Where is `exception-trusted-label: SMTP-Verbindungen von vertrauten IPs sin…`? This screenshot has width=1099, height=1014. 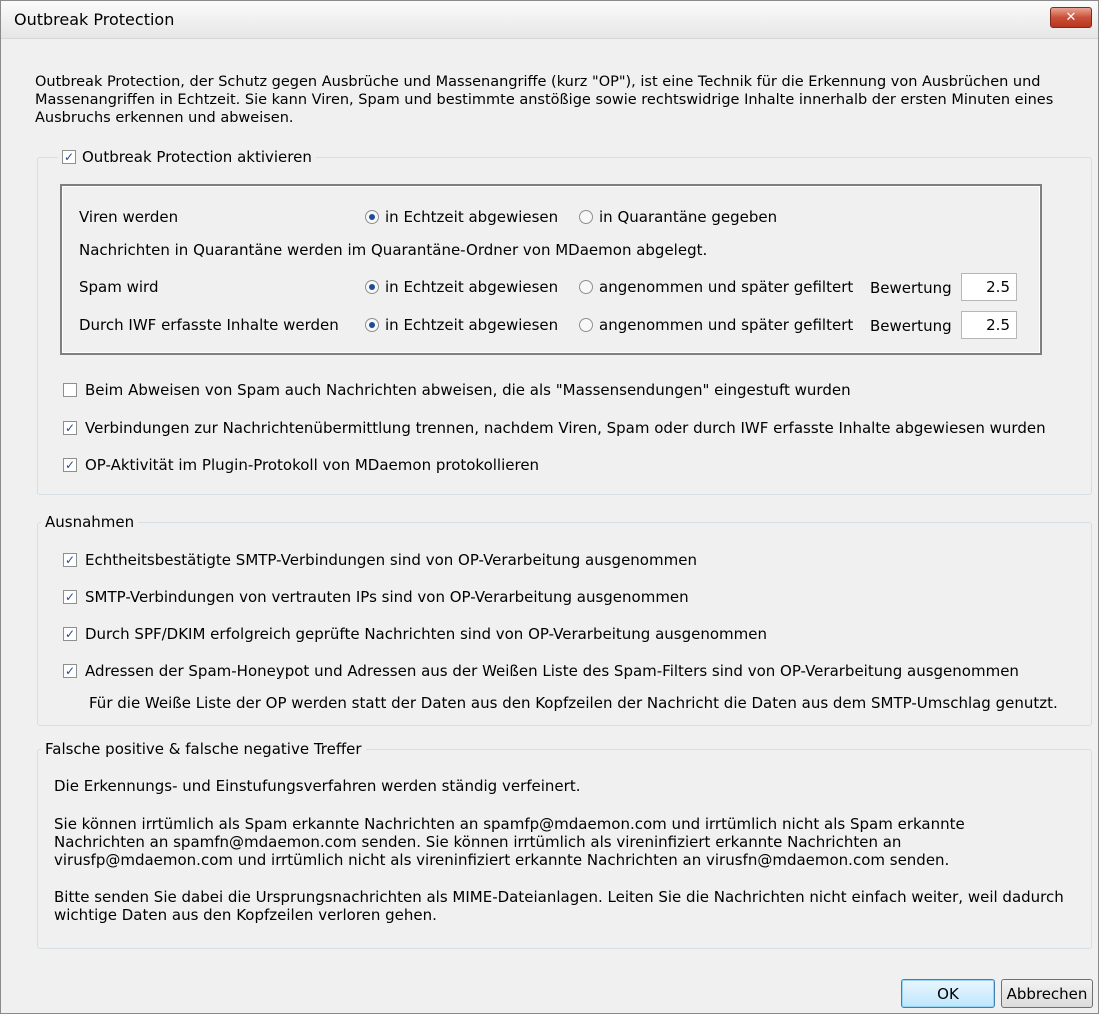
exception-trusted-label: SMTP-Verbindungen von vertrauten IPs sin… is located at coordinates (387, 597).